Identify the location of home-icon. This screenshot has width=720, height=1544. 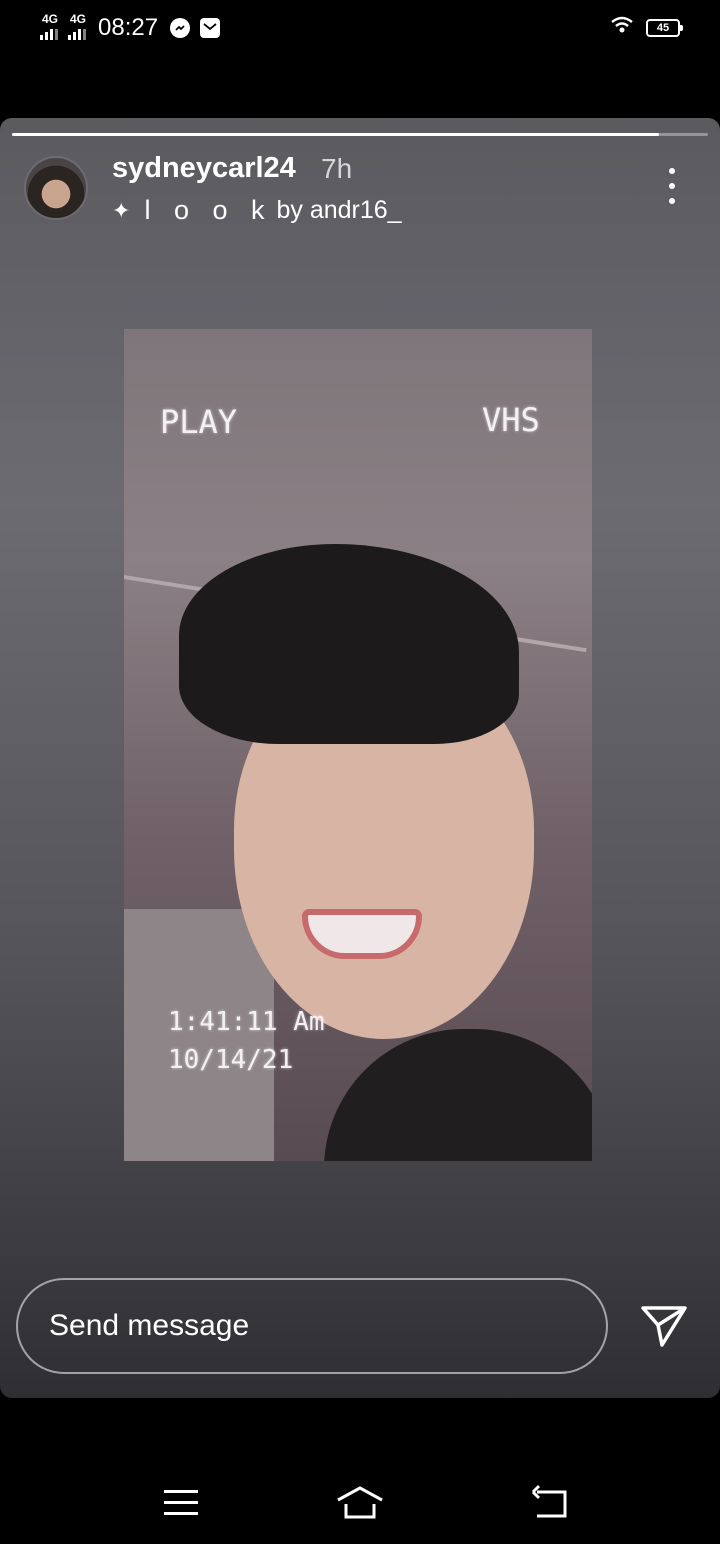
(360, 1502).